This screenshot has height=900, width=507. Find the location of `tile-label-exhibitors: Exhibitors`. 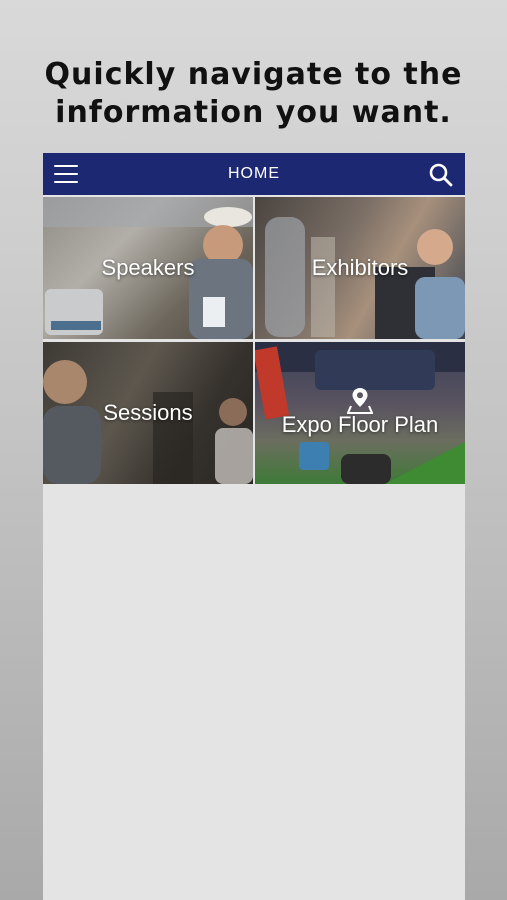

tile-label-exhibitors: Exhibitors is located at coordinates (360, 267).